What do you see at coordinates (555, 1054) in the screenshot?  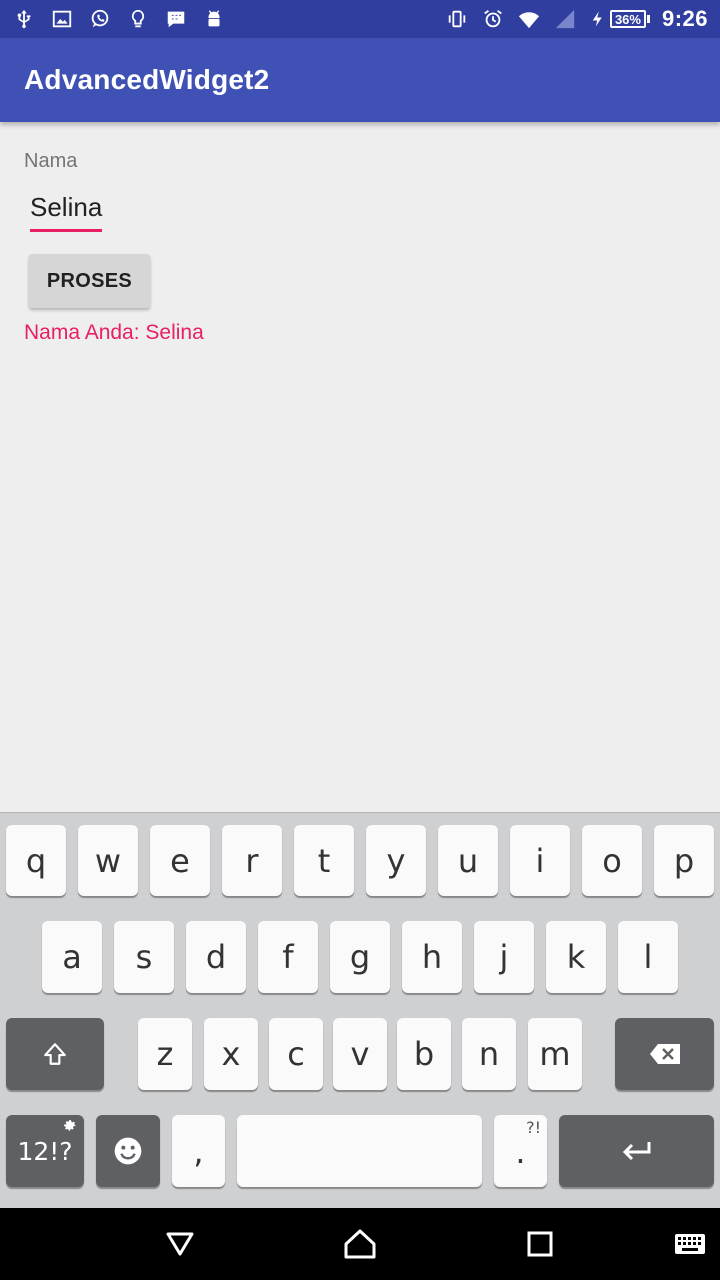 I see `key-m: m` at bounding box center [555, 1054].